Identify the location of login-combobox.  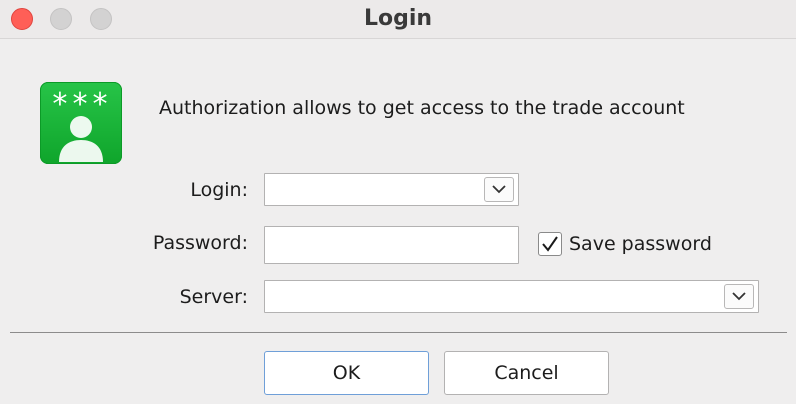
(391, 189).